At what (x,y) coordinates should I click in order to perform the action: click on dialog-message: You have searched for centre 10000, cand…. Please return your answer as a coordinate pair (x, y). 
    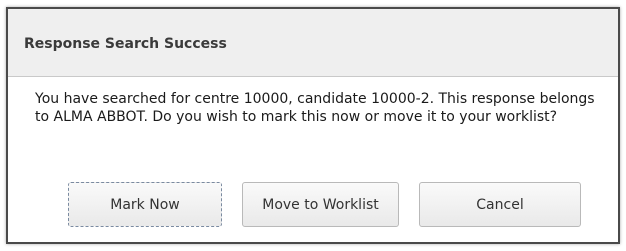
    Looking at the image, I should click on (315, 108).